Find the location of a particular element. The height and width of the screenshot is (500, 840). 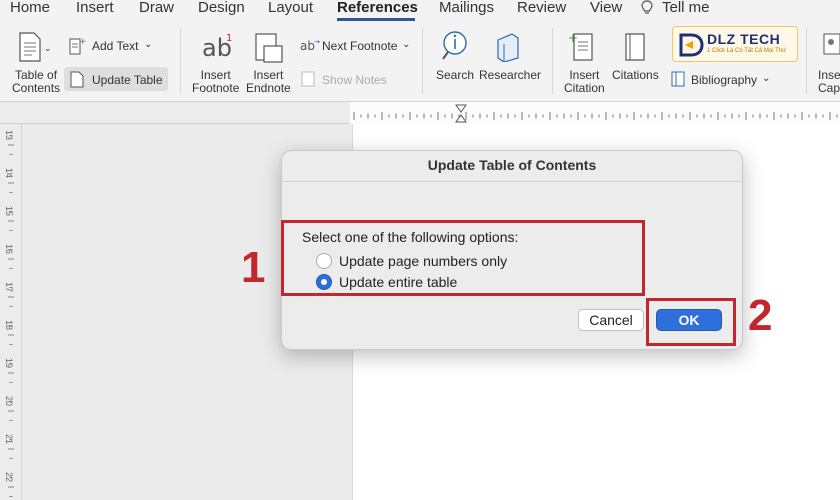

next-footnote-button: Next Footnote is located at coordinates (359, 46).